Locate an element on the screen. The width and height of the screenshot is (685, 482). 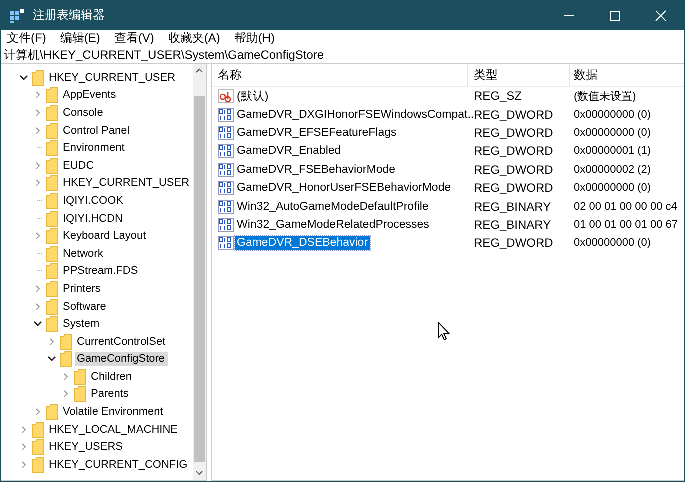
string-value-icon is located at coordinates (226, 96).